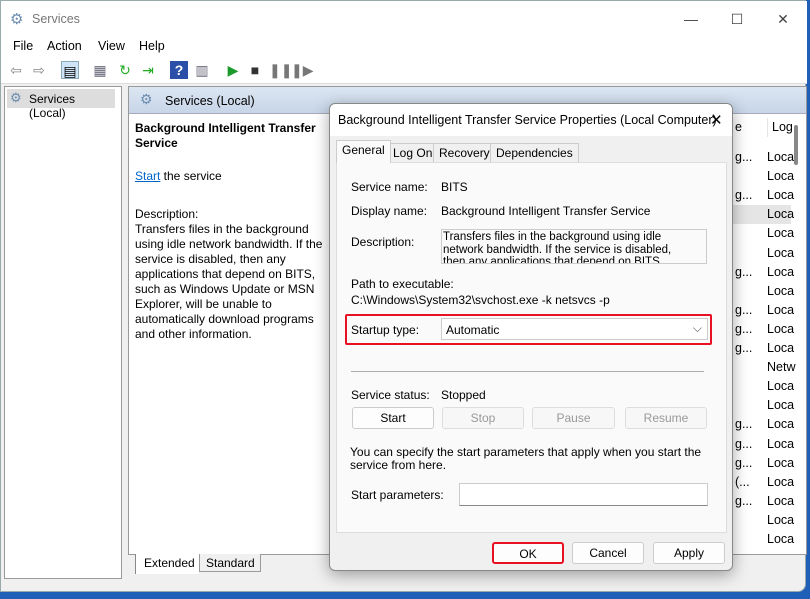 The image size is (810, 599). Describe the element at coordinates (546, 211) in the screenshot. I see `display-name-value: Background Intelligent Transfer Service` at that location.